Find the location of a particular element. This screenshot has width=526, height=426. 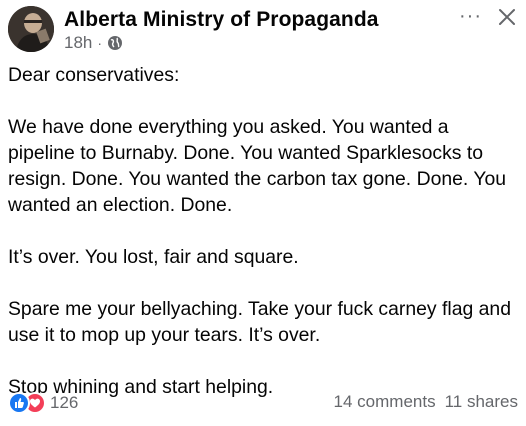

close-icon is located at coordinates (507, 17).